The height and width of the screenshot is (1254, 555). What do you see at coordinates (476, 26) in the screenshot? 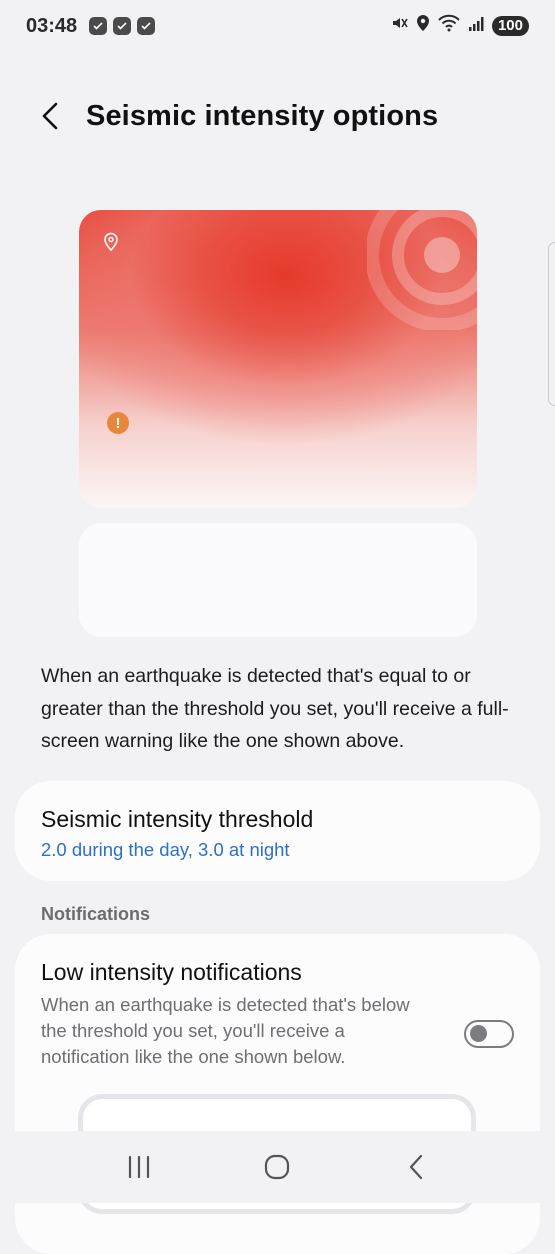
I see `signal-icon` at bounding box center [476, 26].